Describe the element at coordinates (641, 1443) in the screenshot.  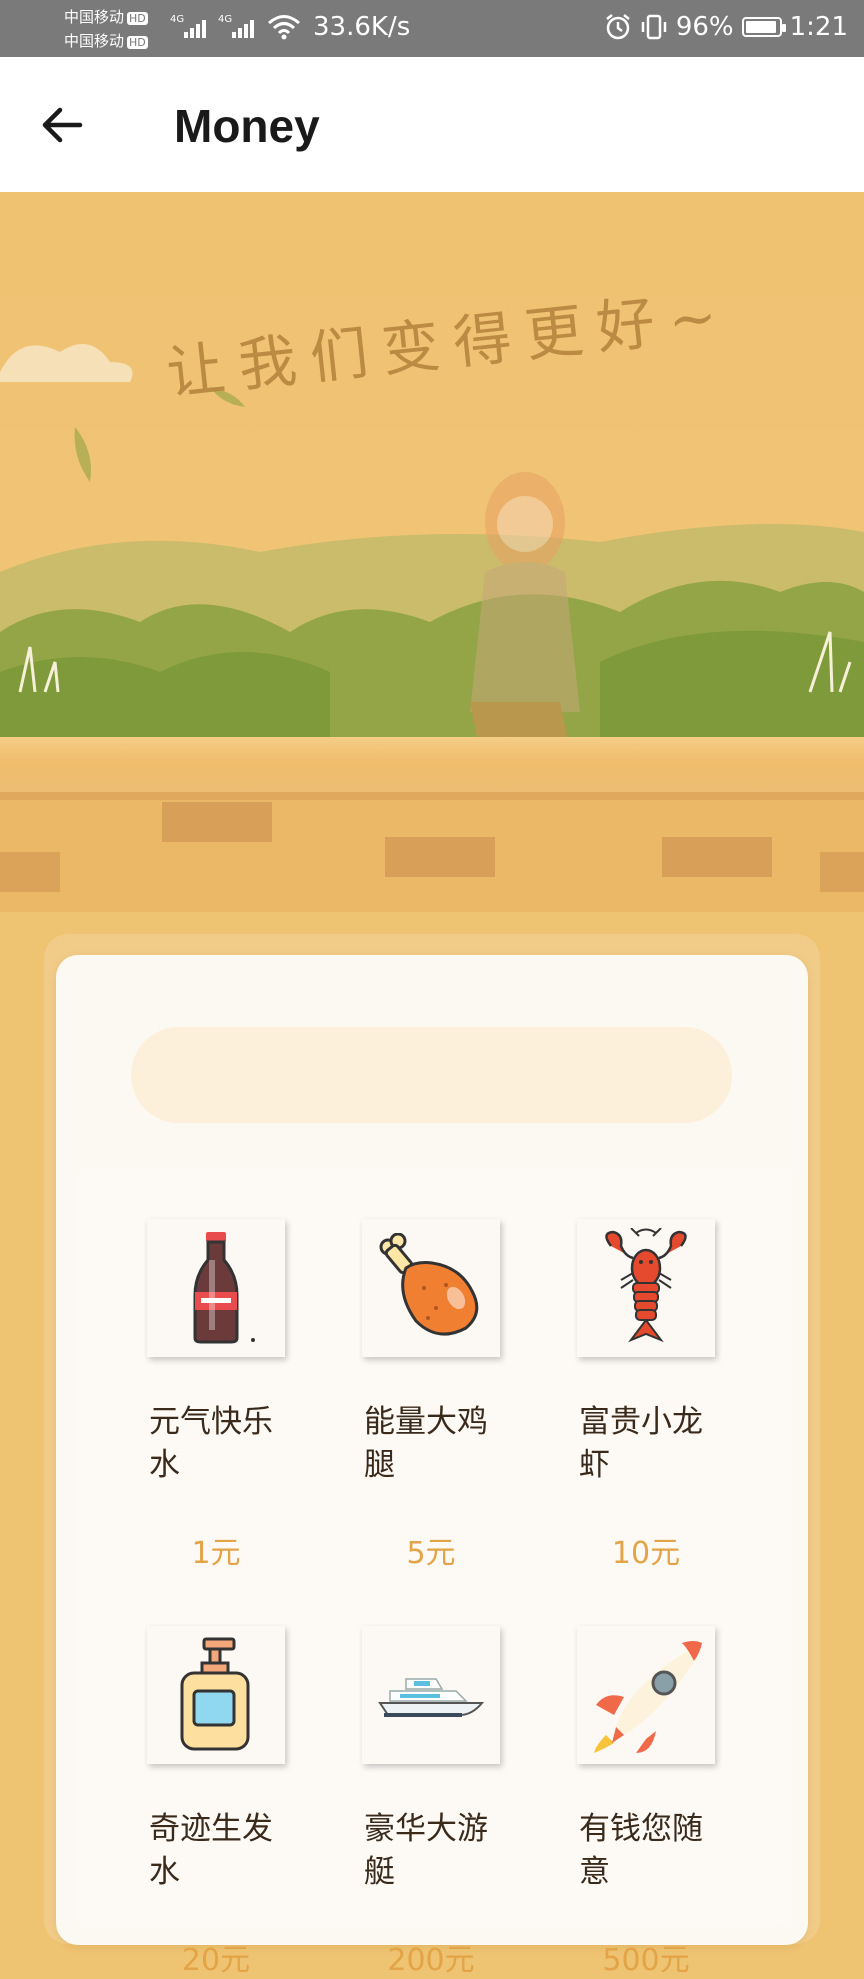
I see `product-name: 富贵小龙虾` at that location.